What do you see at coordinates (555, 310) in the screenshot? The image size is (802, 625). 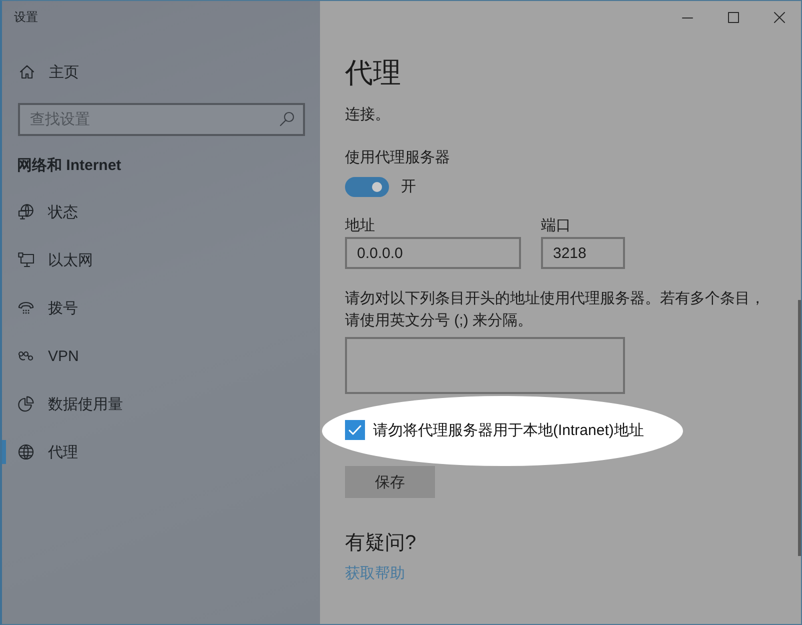 I see `exceptions-description: 请勿对以下列条目开头的地址使用代理服务器。若有多个条目，请使用英文分号 (;) 来分隔。` at bounding box center [555, 310].